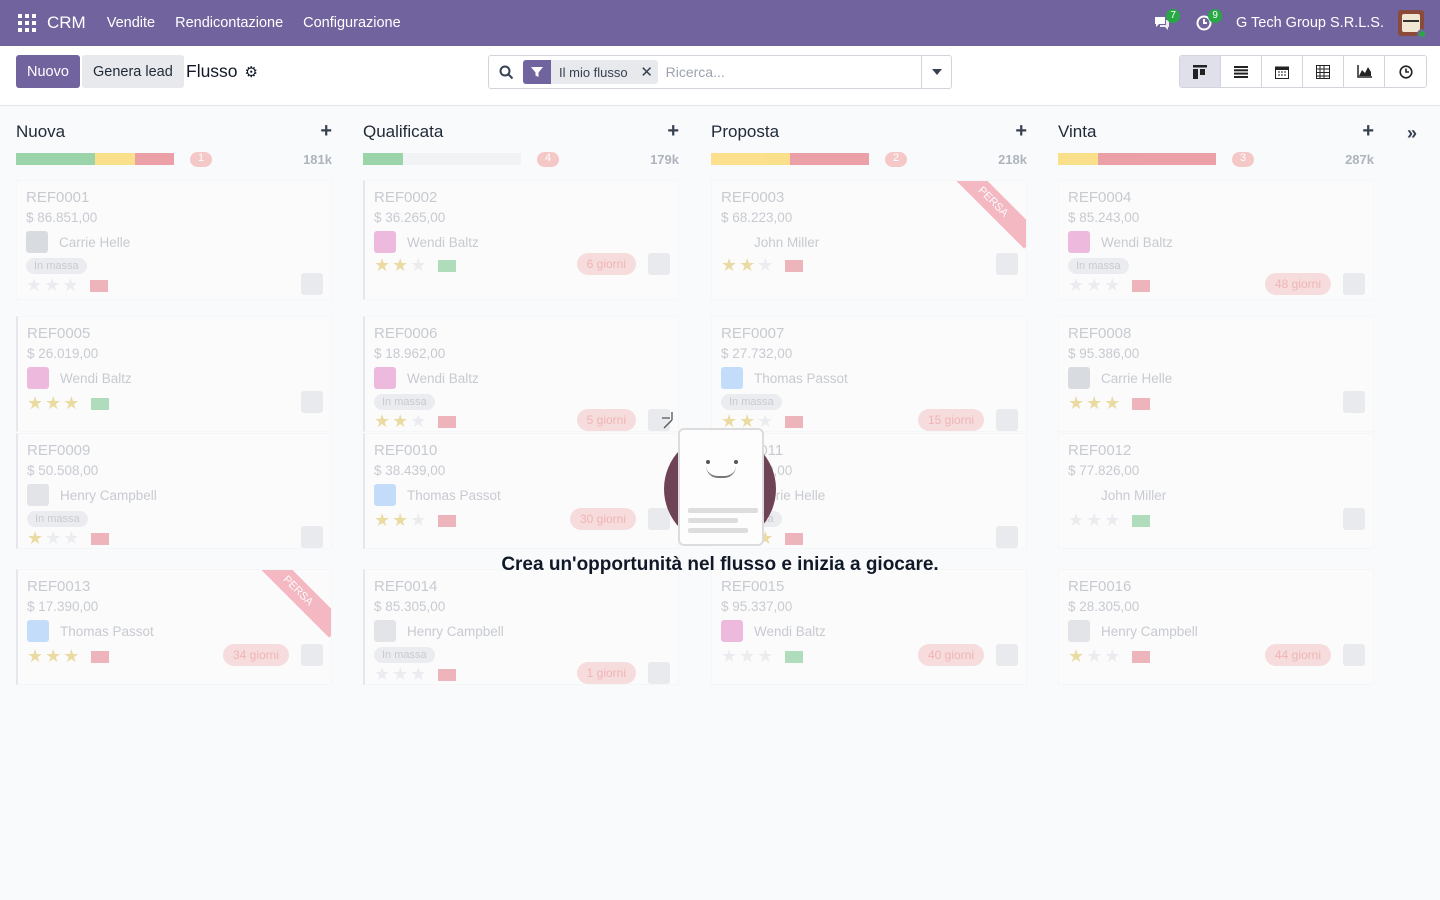 The height and width of the screenshot is (900, 1440). What do you see at coordinates (936, 72) in the screenshot?
I see `chevron-down-icon` at bounding box center [936, 72].